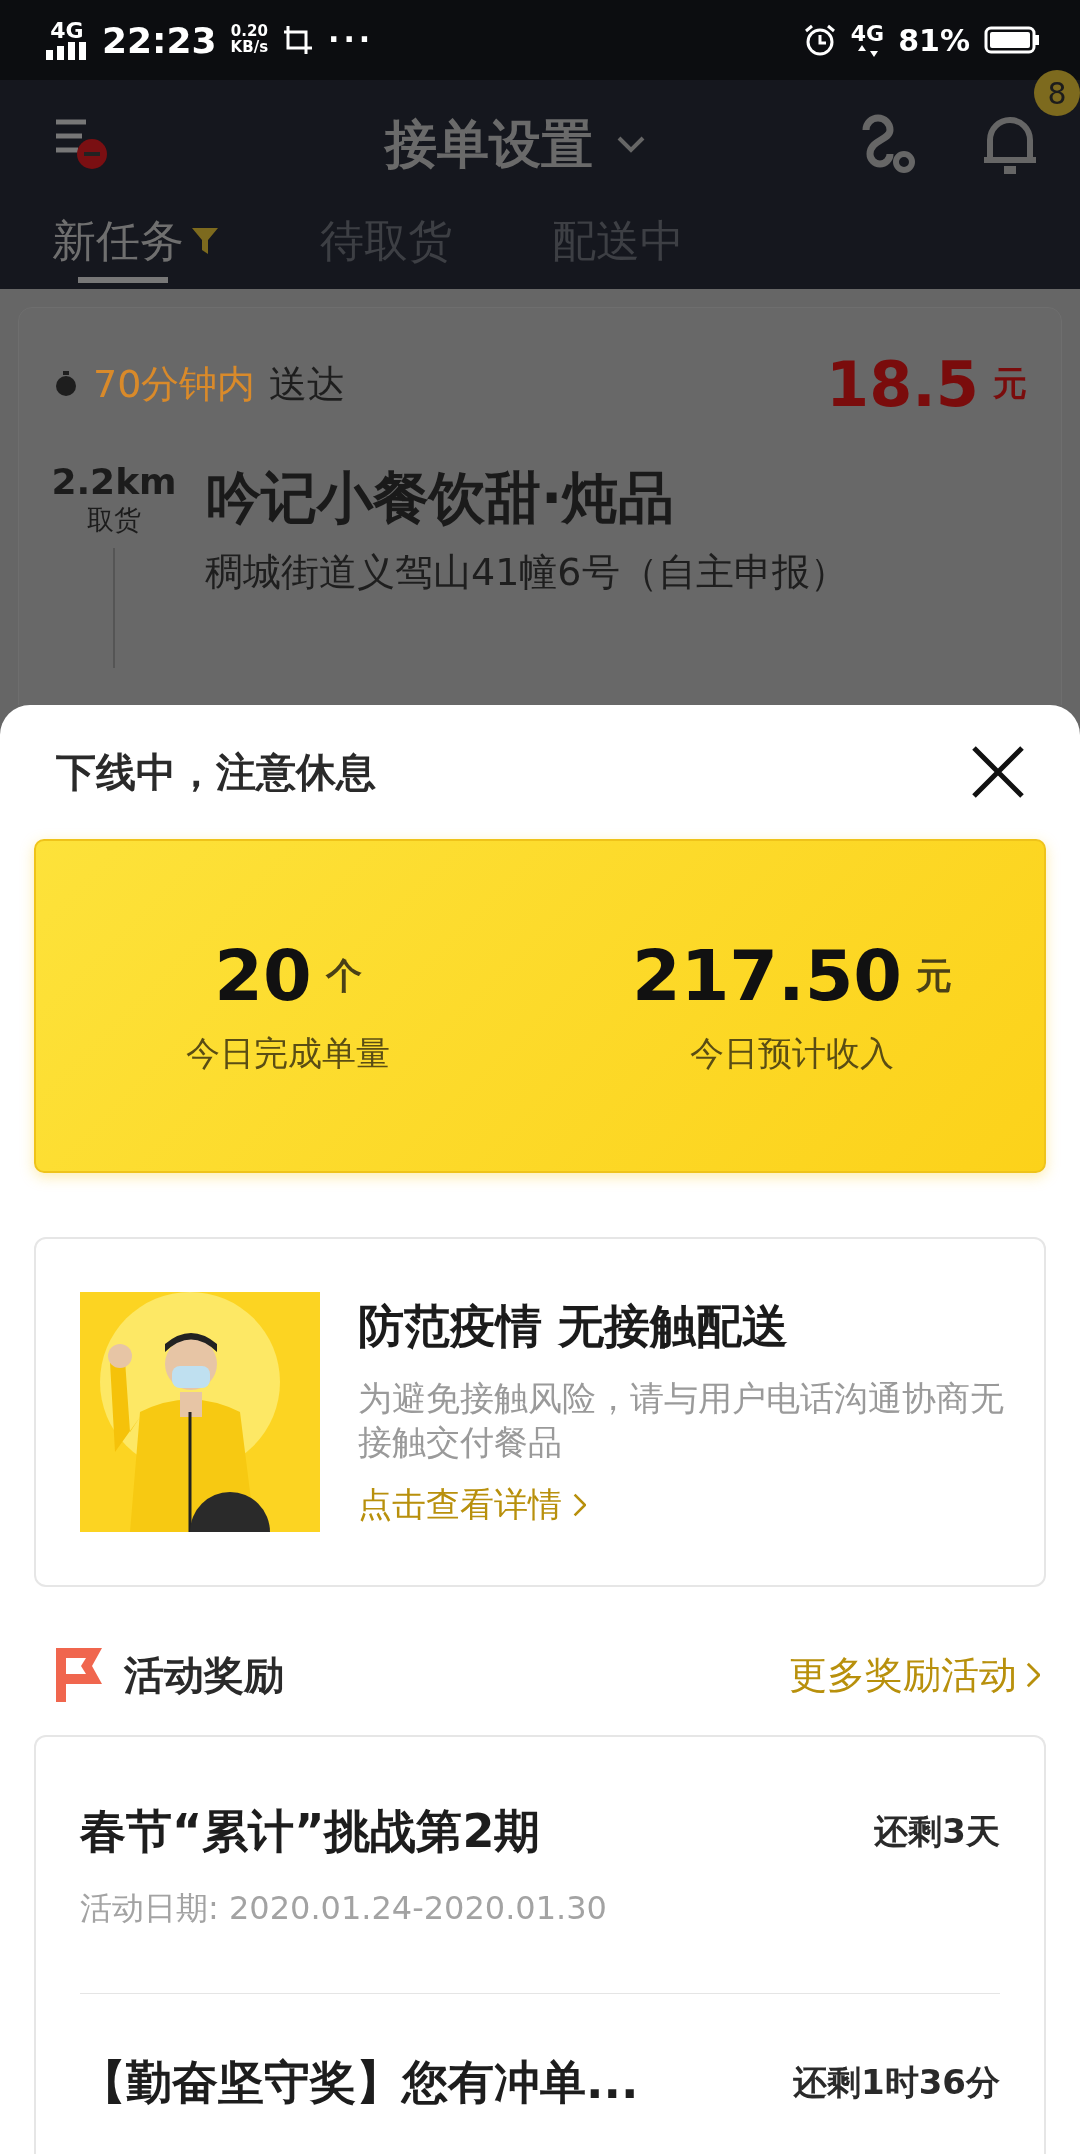  Describe the element at coordinates (1012, 40) in the screenshot. I see `battery-icon` at that location.